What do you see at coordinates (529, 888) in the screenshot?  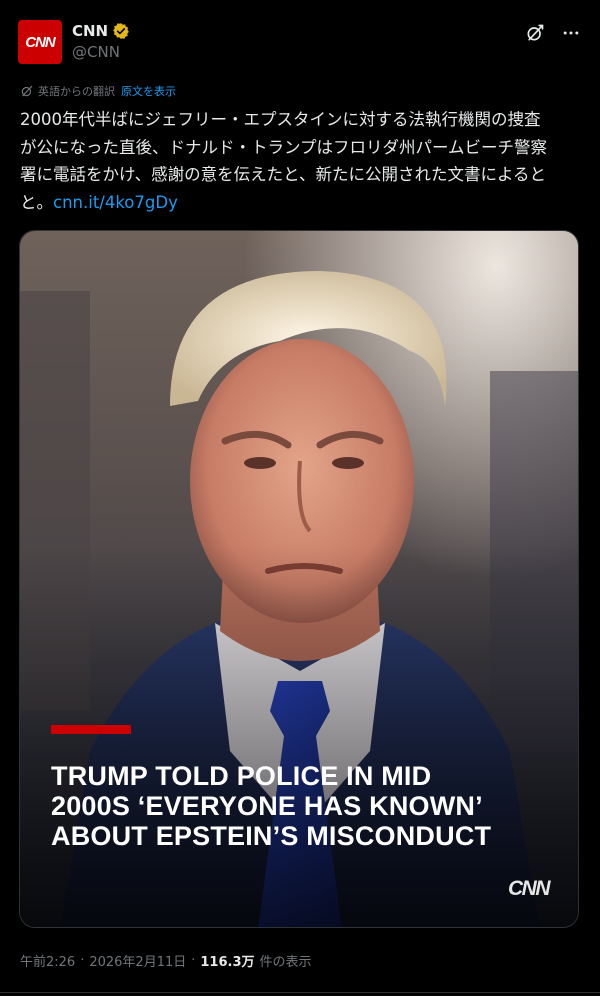 I see `cnn-watermark-logo: CNN` at bounding box center [529, 888].